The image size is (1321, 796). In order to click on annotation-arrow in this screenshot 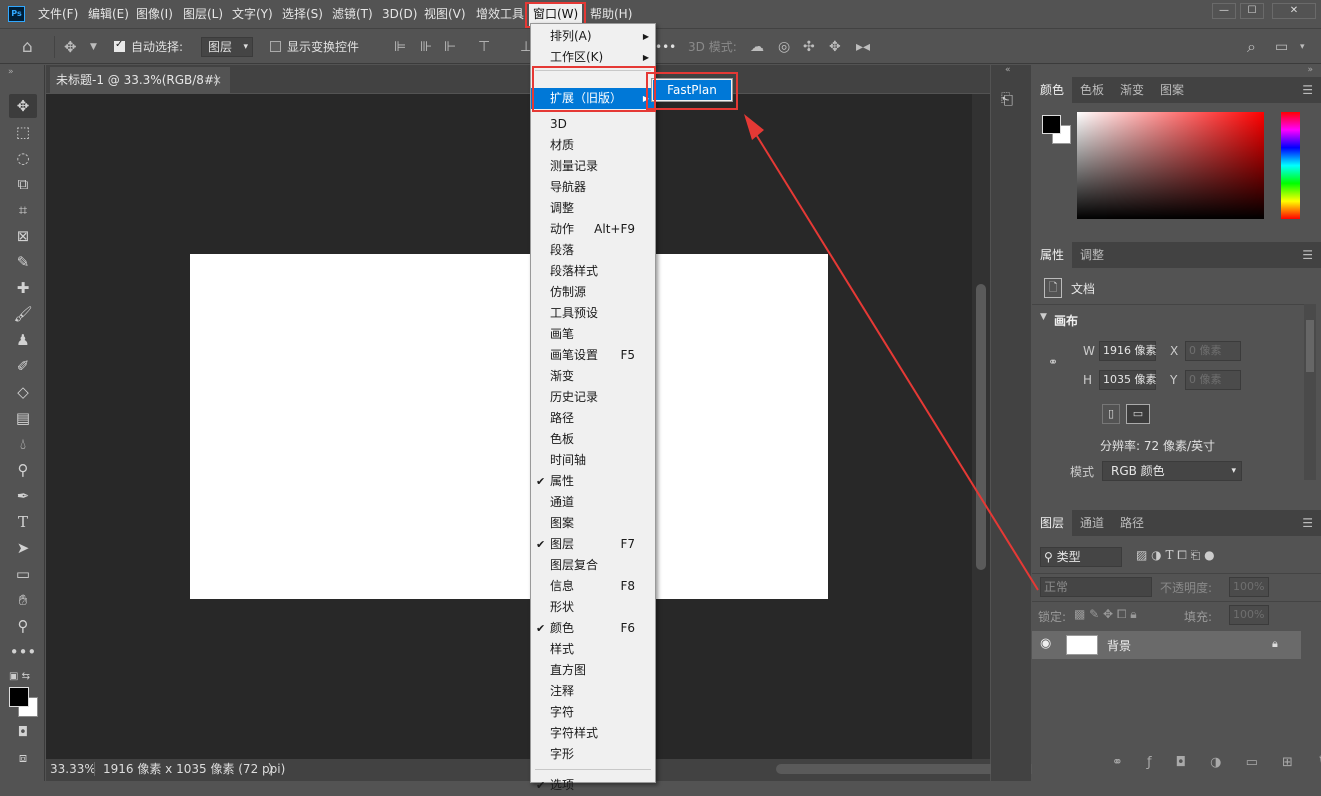, I will do `click(891, 352)`.